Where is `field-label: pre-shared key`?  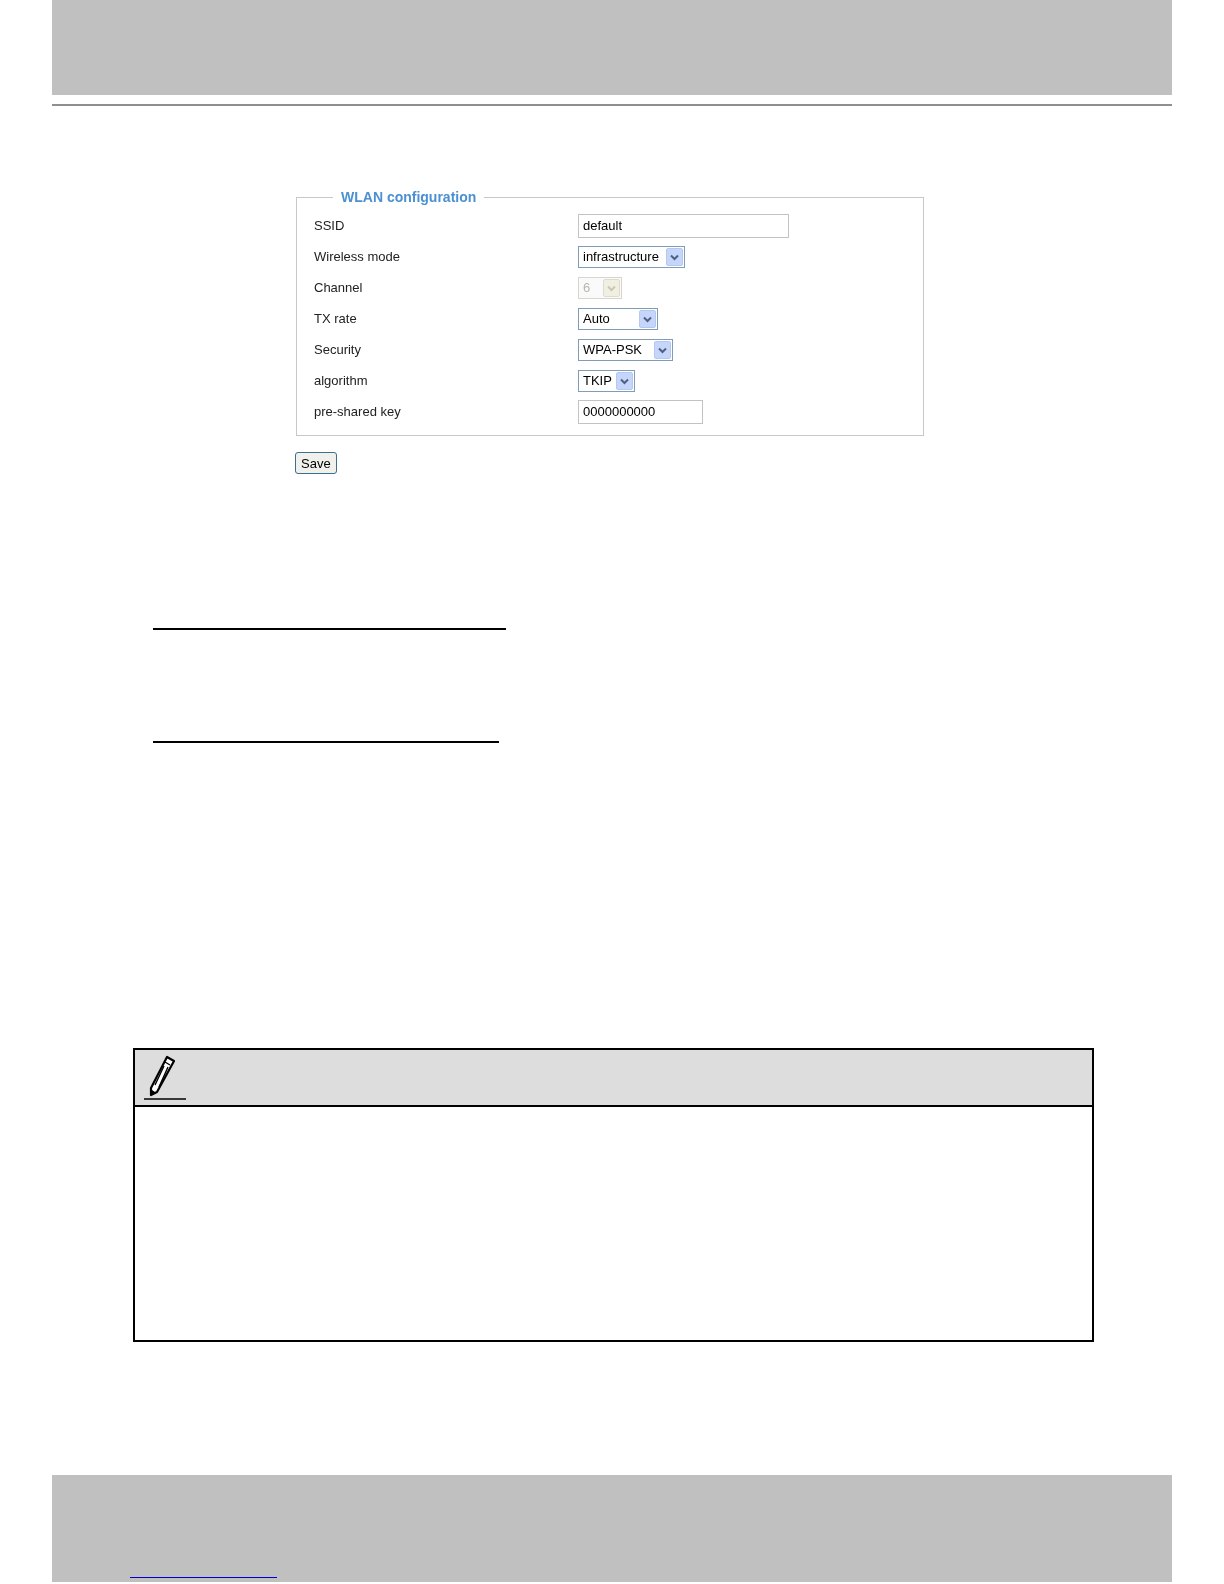
field-label: pre-shared key is located at coordinates (358, 411).